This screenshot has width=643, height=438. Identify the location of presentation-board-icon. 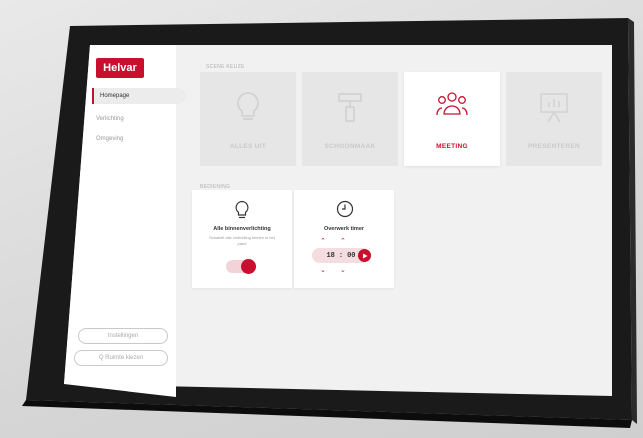
(554, 108).